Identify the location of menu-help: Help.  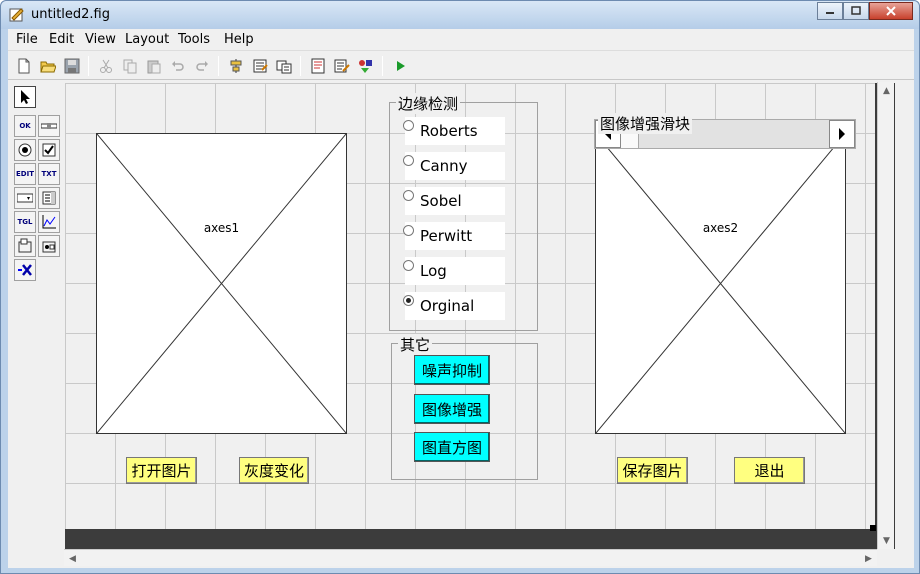
(239, 39).